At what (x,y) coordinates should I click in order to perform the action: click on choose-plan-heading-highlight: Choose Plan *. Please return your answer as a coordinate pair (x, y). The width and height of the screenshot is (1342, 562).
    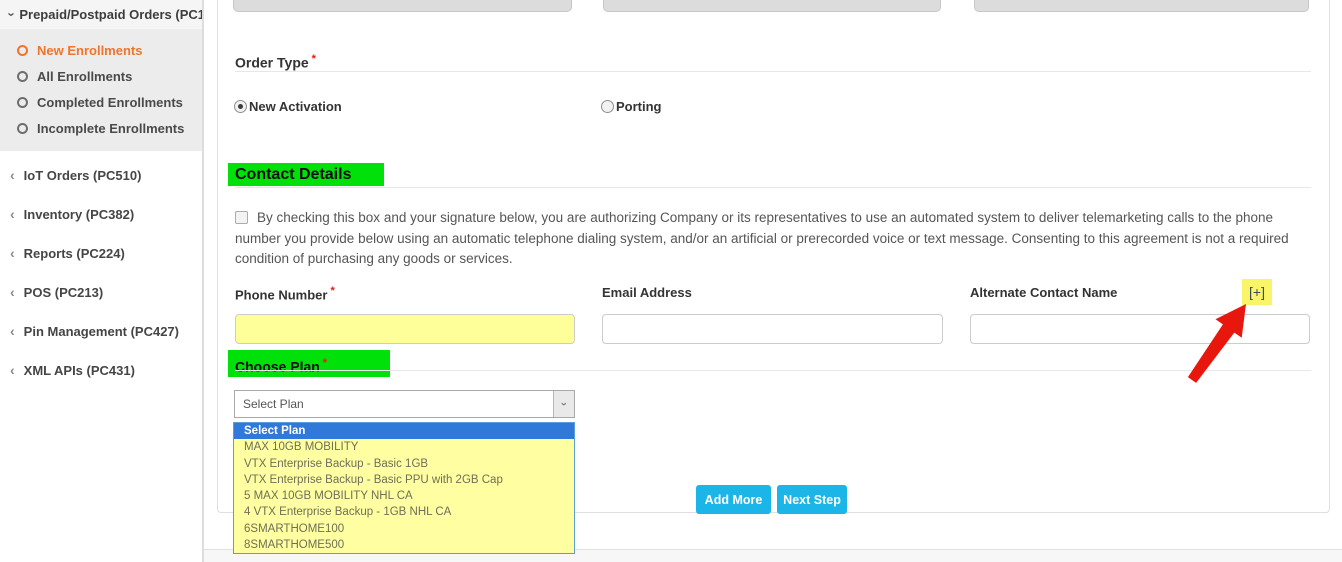
    Looking at the image, I should click on (309, 363).